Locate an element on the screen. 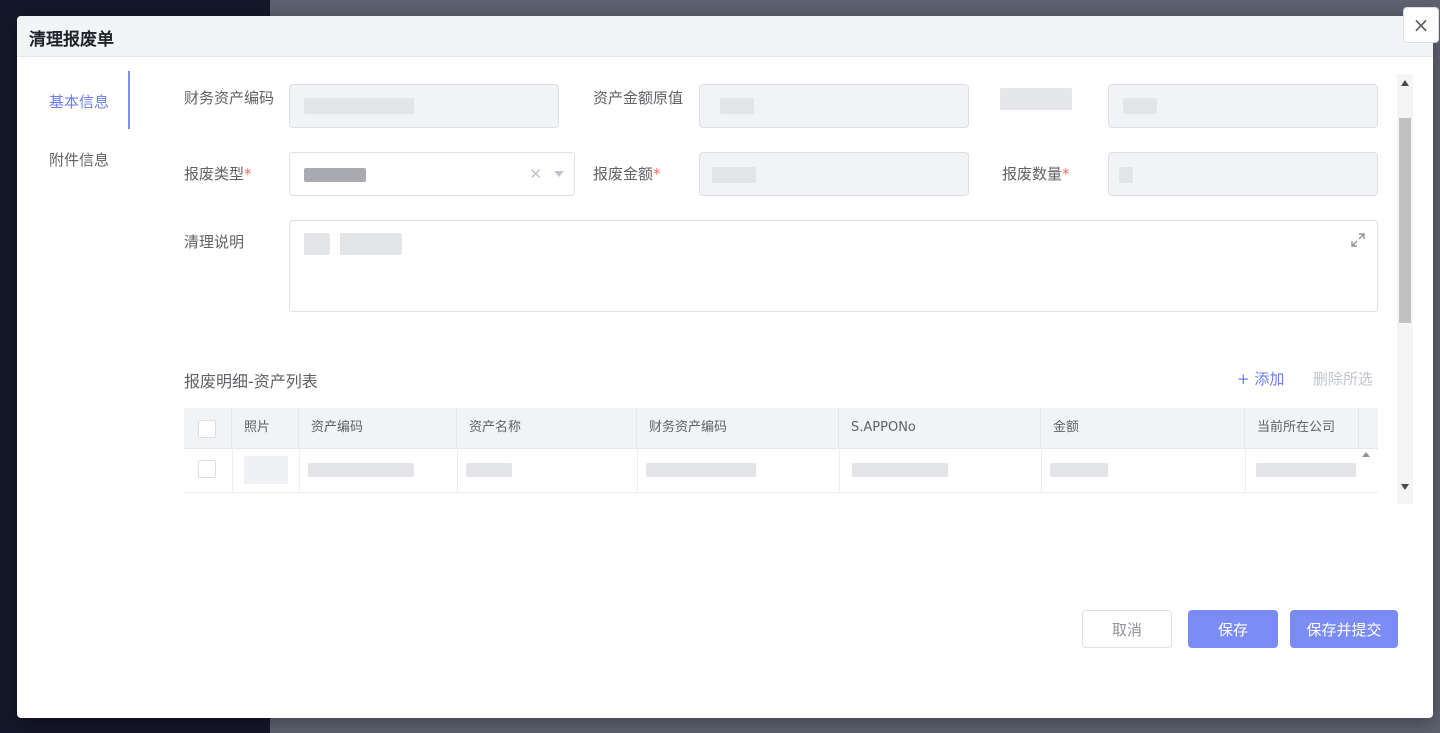 Image resolution: width=1440 pixels, height=733 pixels. dialog-header: 清理报废单 is located at coordinates (725, 36).